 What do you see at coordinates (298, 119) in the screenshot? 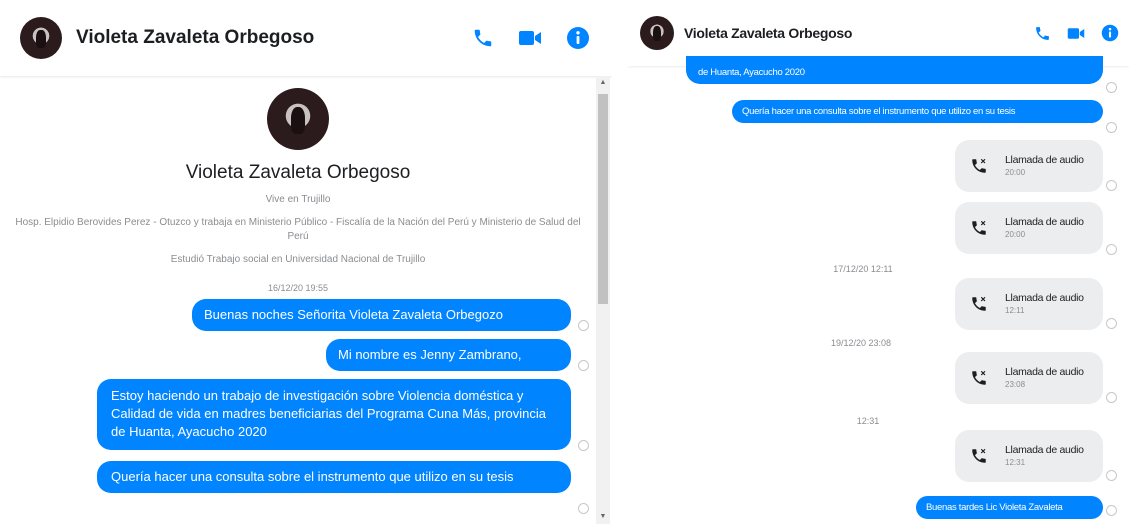
I see `profile-avatar` at bounding box center [298, 119].